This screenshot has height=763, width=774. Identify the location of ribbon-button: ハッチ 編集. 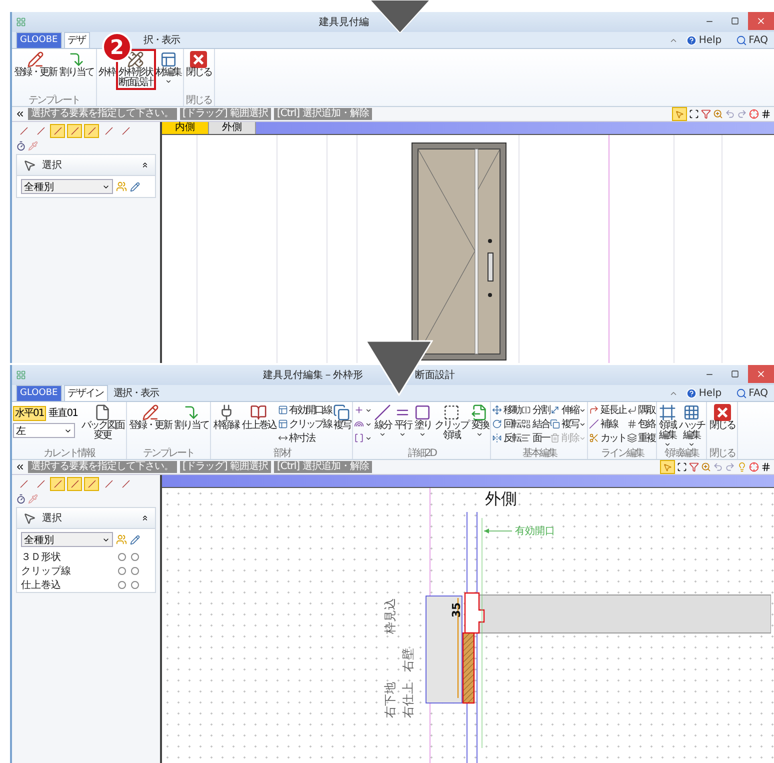
(692, 426).